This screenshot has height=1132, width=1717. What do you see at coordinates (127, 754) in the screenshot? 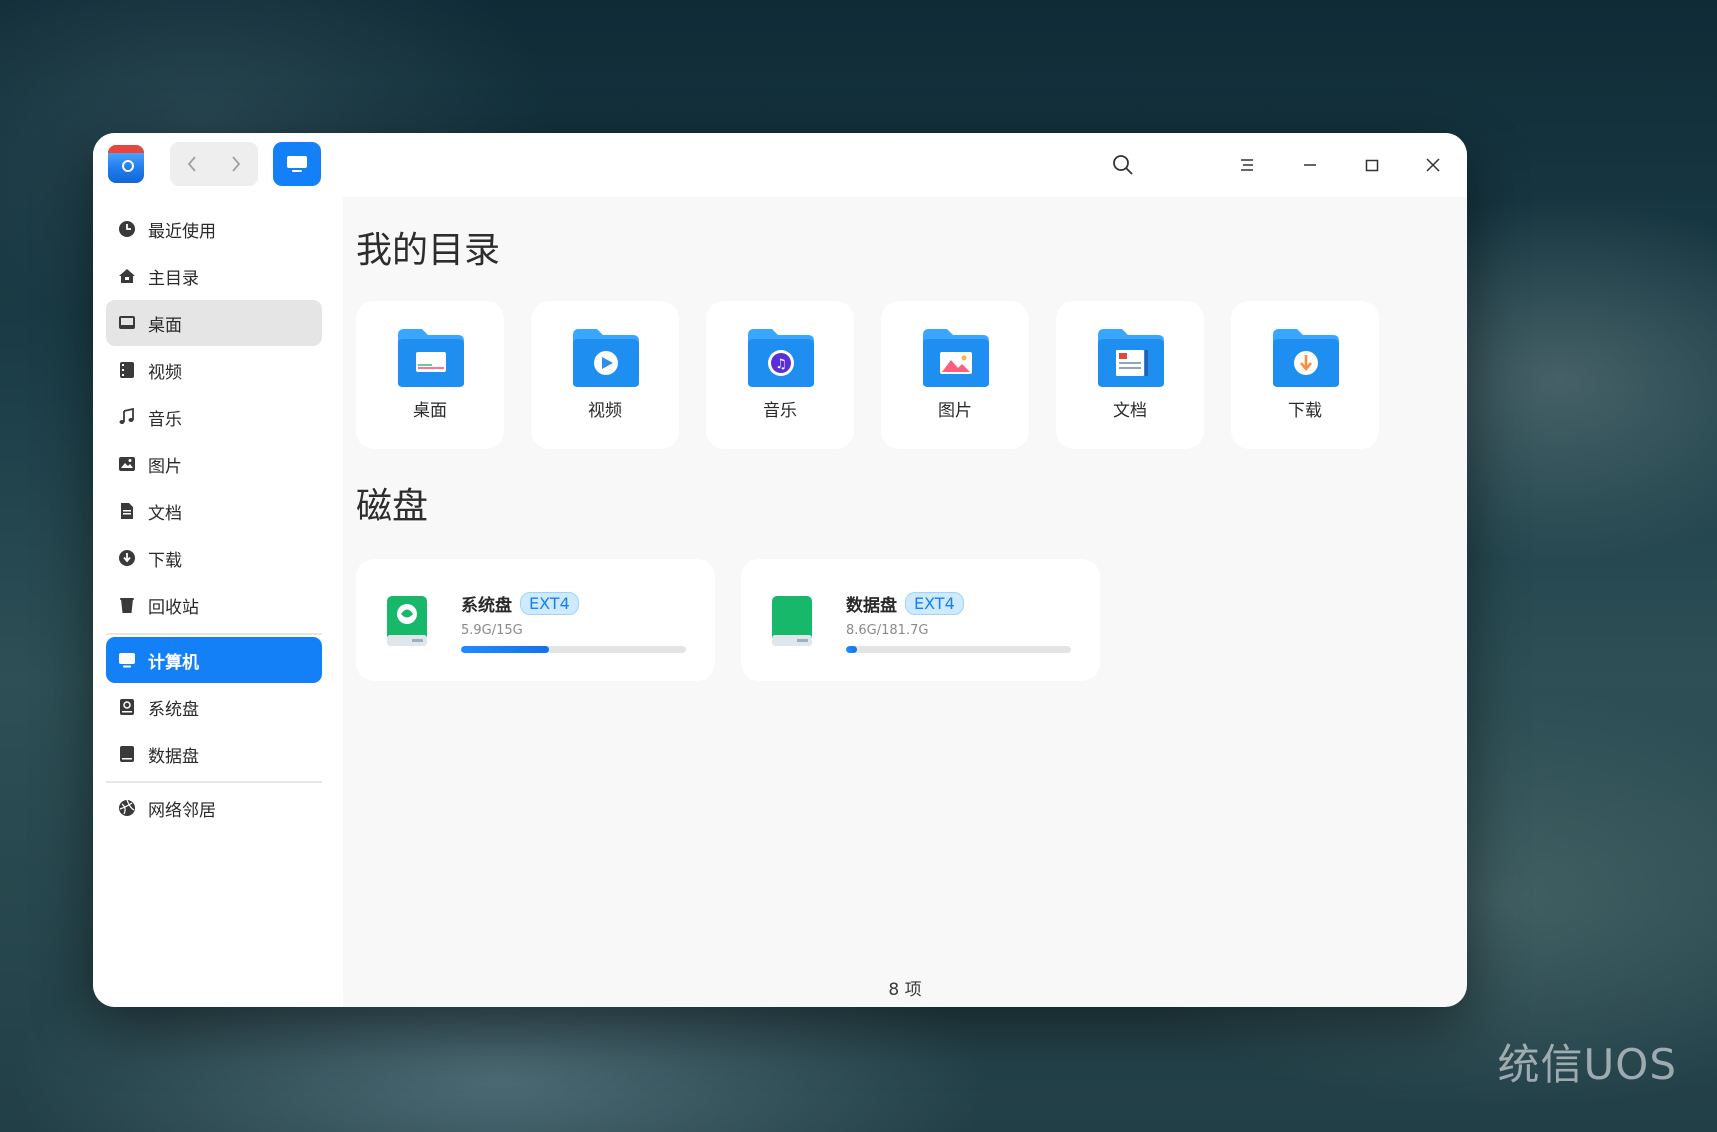
I see `data-disk-icon` at bounding box center [127, 754].